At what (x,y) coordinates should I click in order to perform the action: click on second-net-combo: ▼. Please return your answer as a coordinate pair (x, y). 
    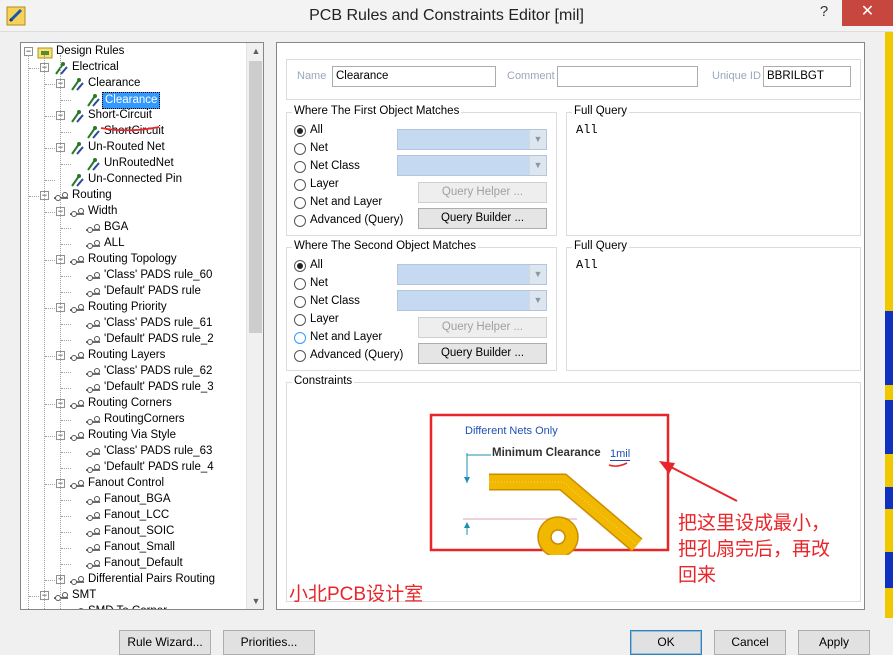
    Looking at the image, I should click on (472, 274).